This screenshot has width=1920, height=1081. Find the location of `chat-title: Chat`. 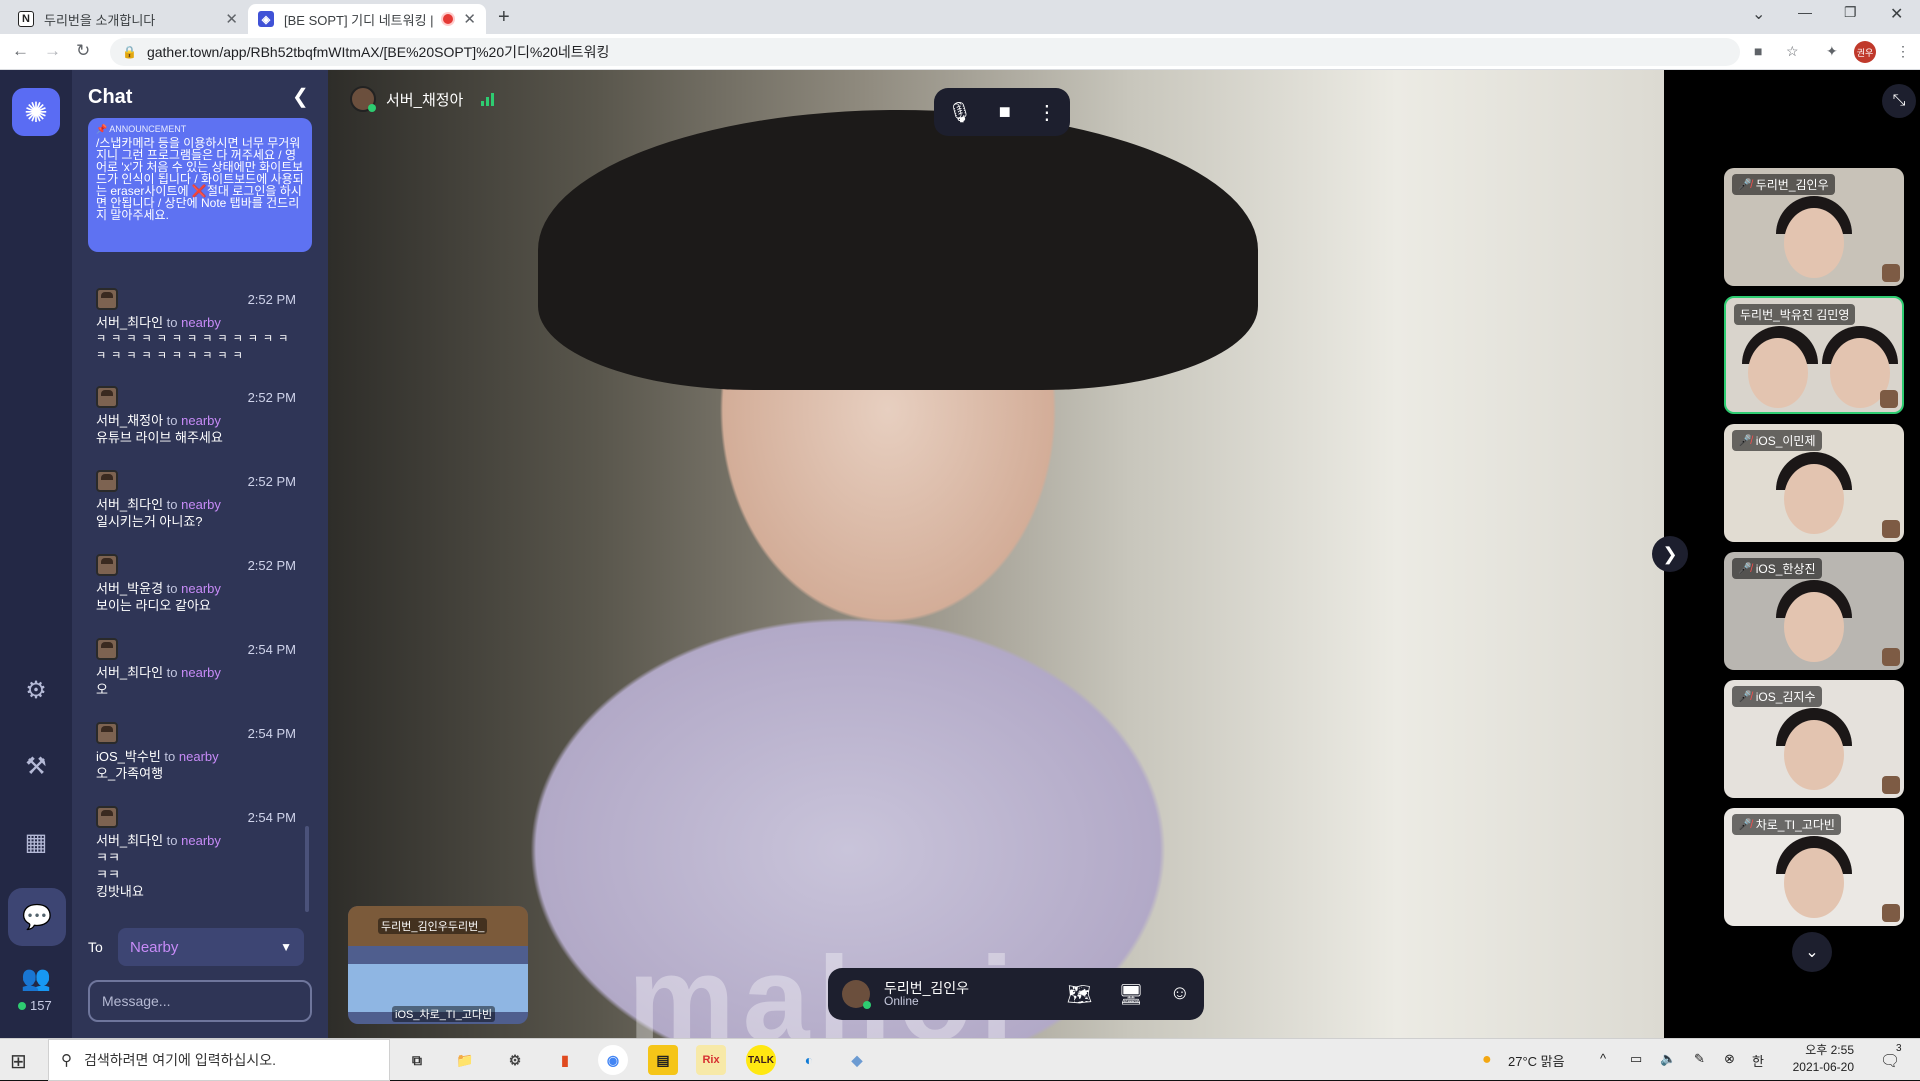

chat-title: Chat is located at coordinates (110, 97).